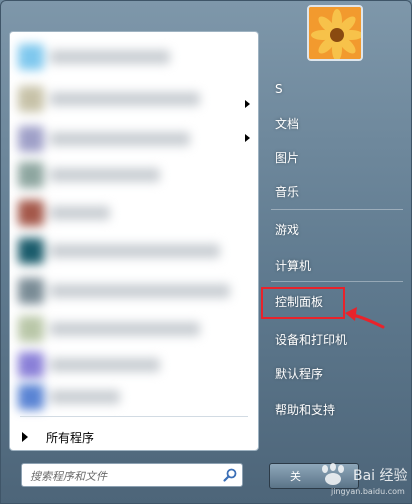  I want to click on all-programs-arrow-icon, so click(25, 437).